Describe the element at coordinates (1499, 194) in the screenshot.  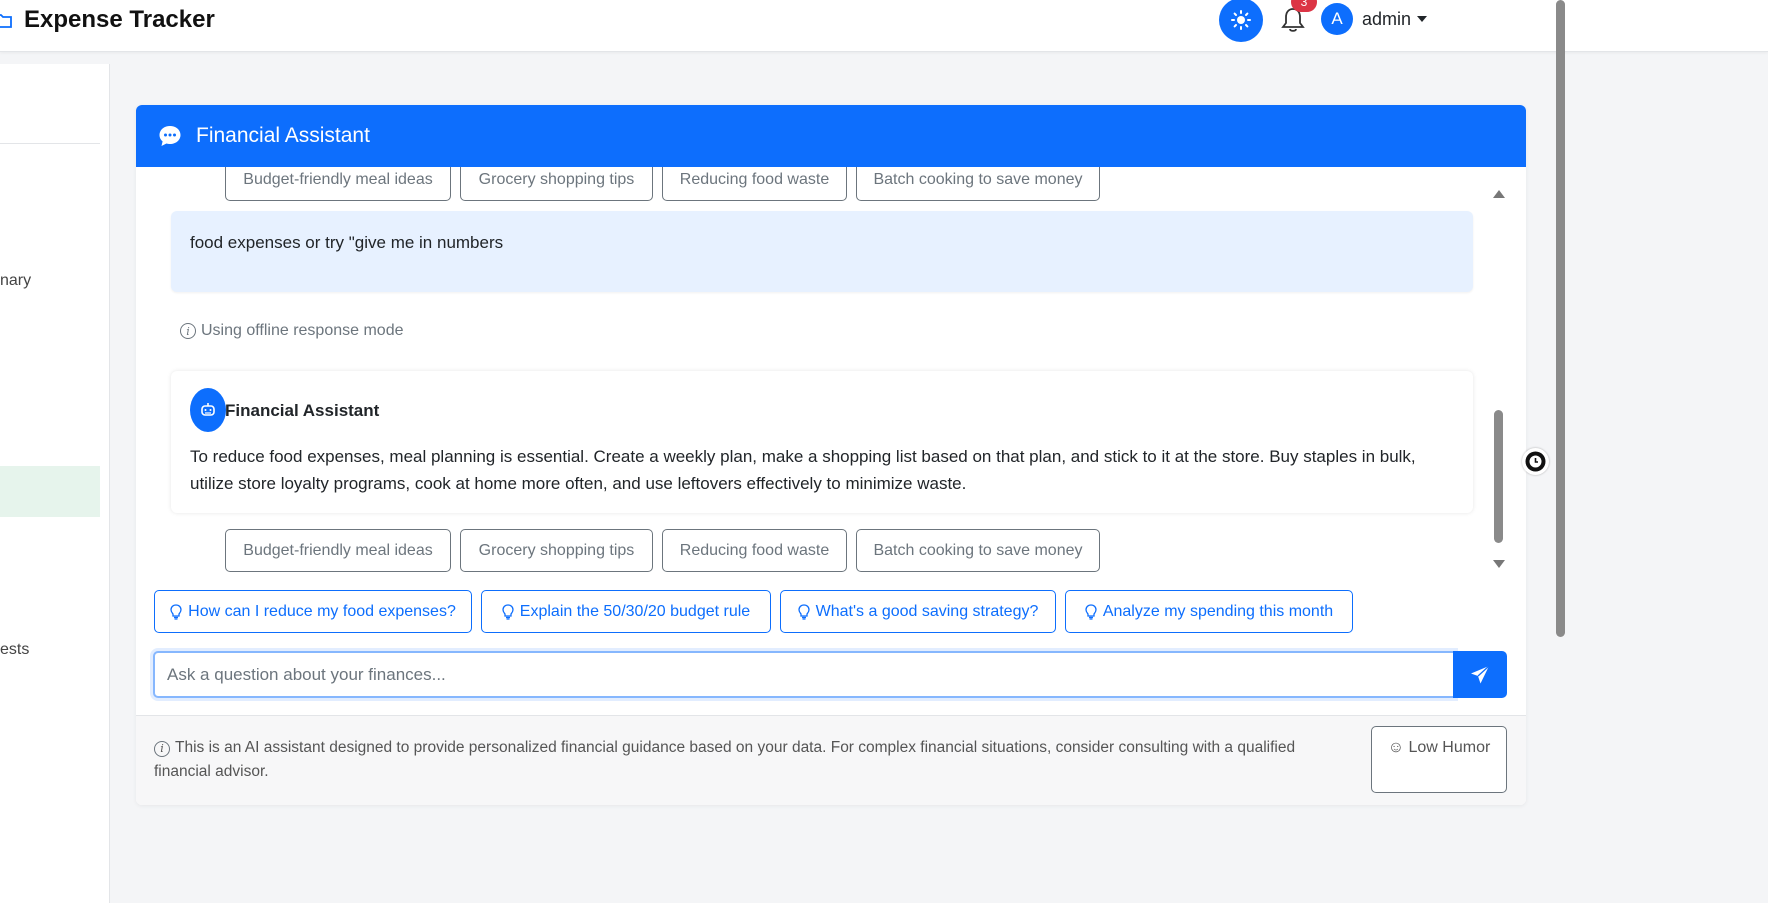
I see `scroll-up-arrow` at that location.